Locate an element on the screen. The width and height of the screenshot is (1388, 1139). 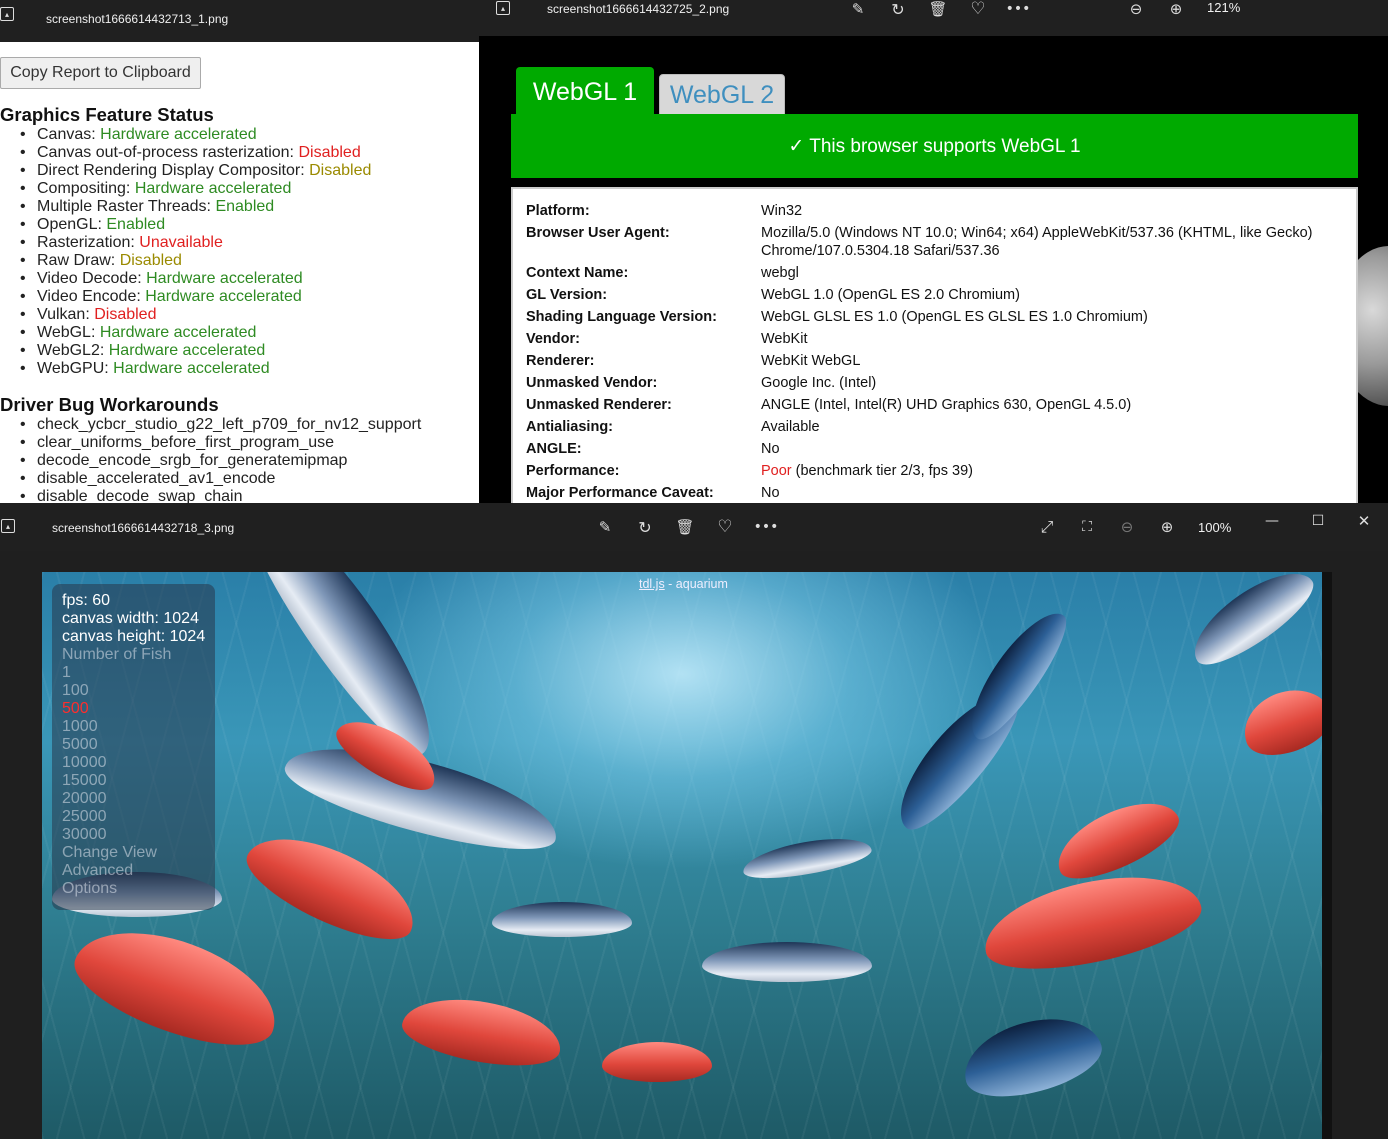
stat-line: canvas height: 1024 is located at coordinates (134, 636).